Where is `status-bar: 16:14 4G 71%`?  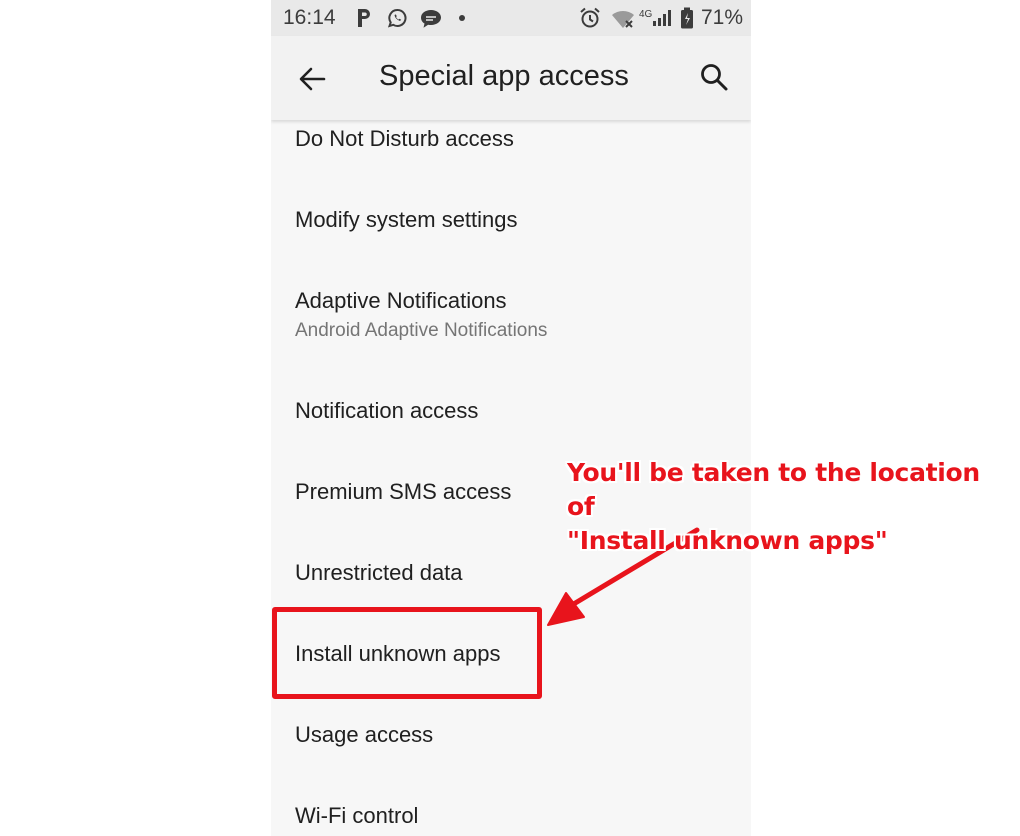 status-bar: 16:14 4G 71% is located at coordinates (511, 18).